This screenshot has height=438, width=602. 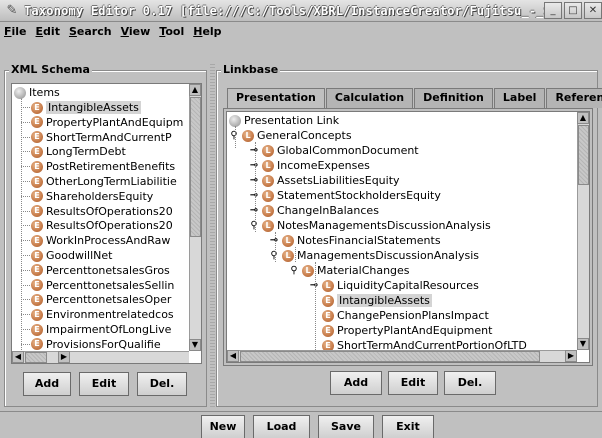 I want to click on tab-definition: Definition, so click(x=453, y=98).